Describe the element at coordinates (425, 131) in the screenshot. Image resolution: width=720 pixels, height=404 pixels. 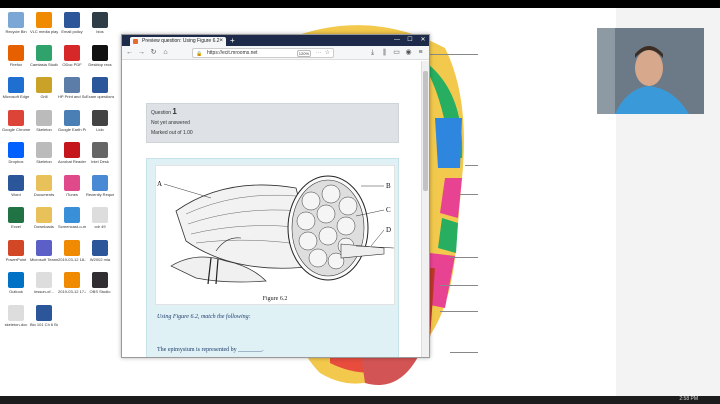
I see `scrollbar-thumb` at that location.